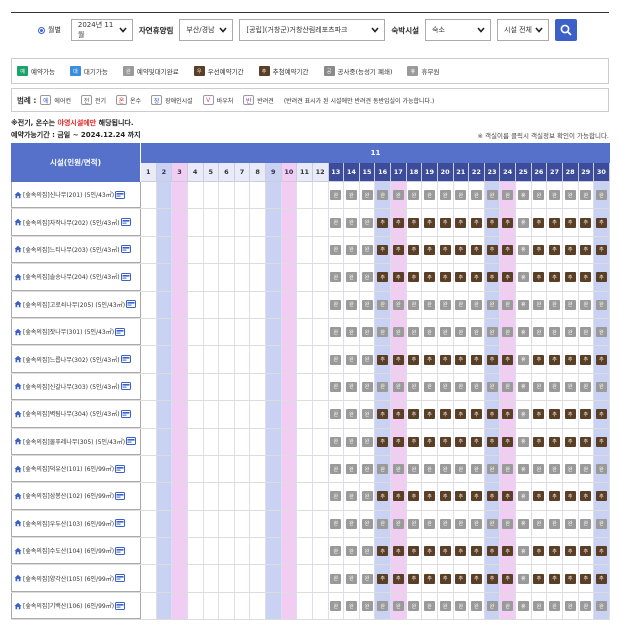  Describe the element at coordinates (76, 222) in the screenshot. I see `room-name-link: [숲속의집]자작나무(202) (5인/43㎡)` at that location.